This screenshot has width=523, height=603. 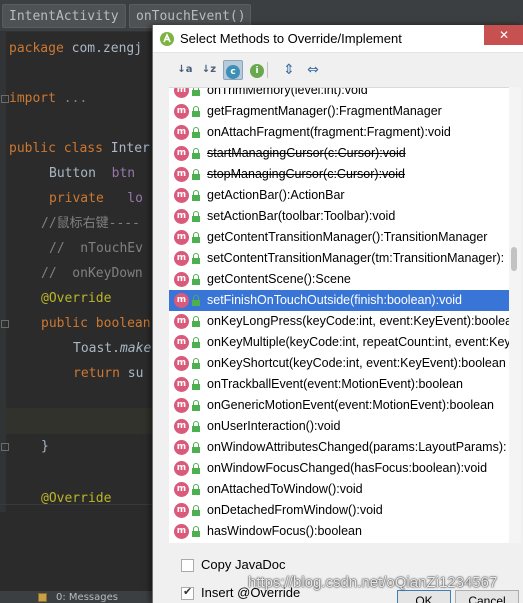 What do you see at coordinates (345, 279) in the screenshot?
I see `method-row: m getContentScene():Scene` at bounding box center [345, 279].